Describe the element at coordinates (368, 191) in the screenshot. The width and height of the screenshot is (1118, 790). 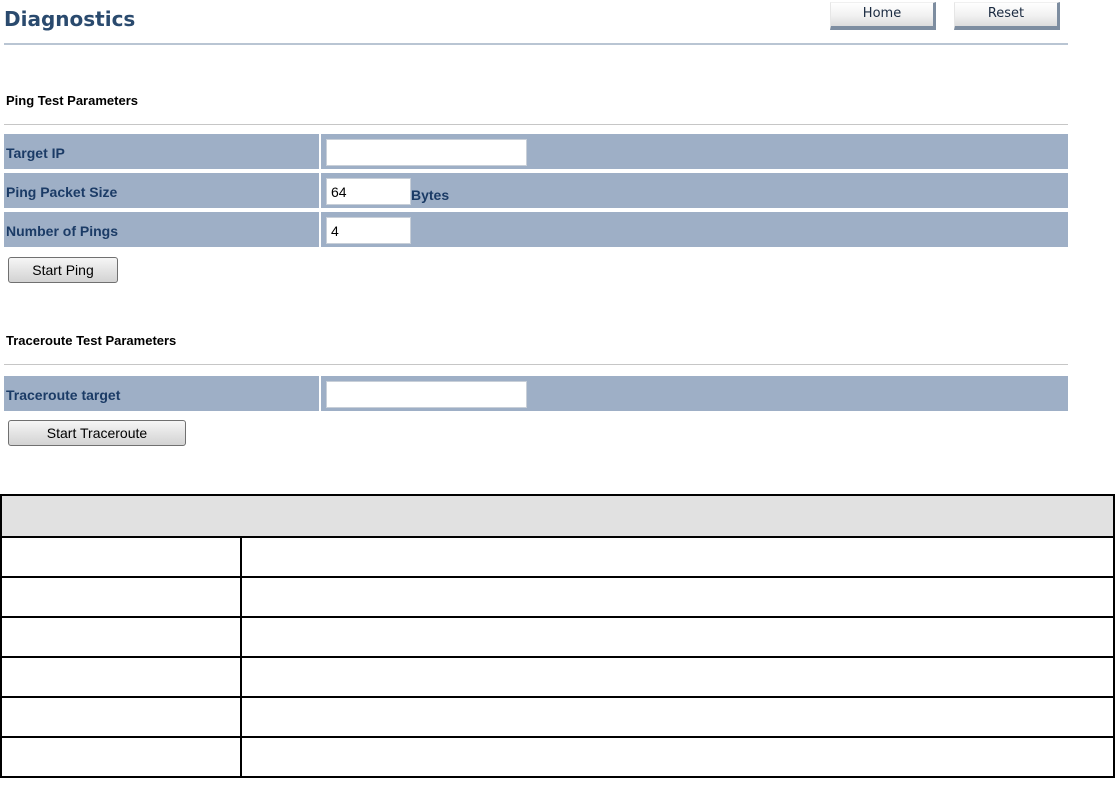
I see `ping-packet-size-input` at that location.